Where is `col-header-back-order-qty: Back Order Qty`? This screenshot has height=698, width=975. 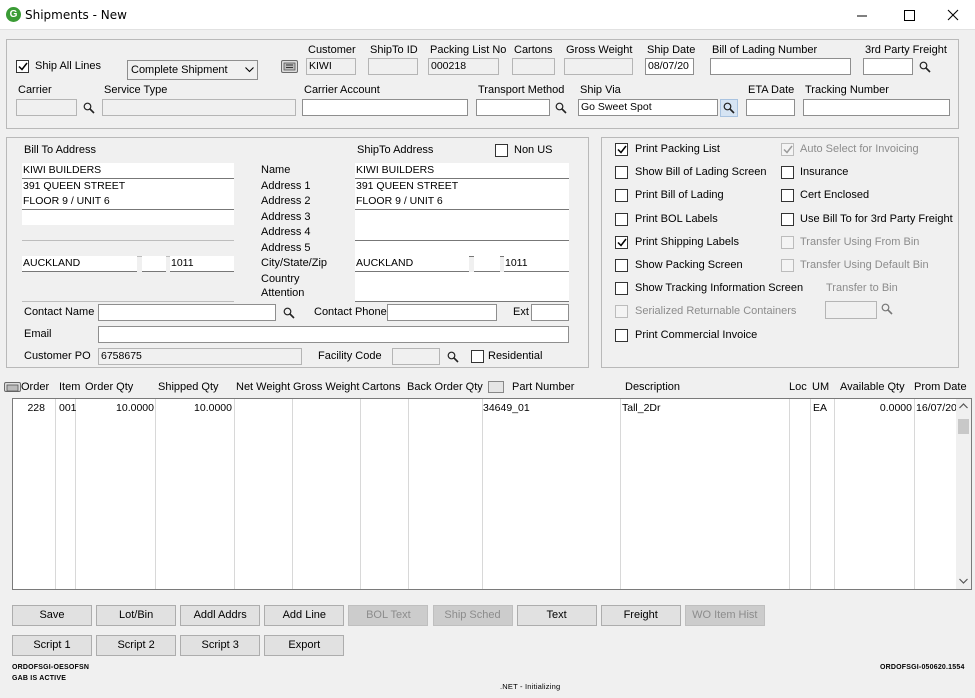 col-header-back-order-qty: Back Order Qty is located at coordinates (445, 387).